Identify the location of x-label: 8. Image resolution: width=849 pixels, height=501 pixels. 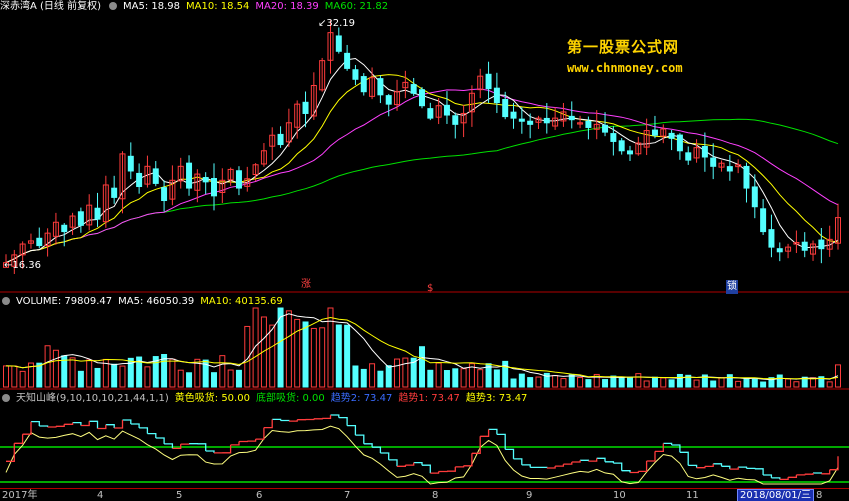
(819, 495).